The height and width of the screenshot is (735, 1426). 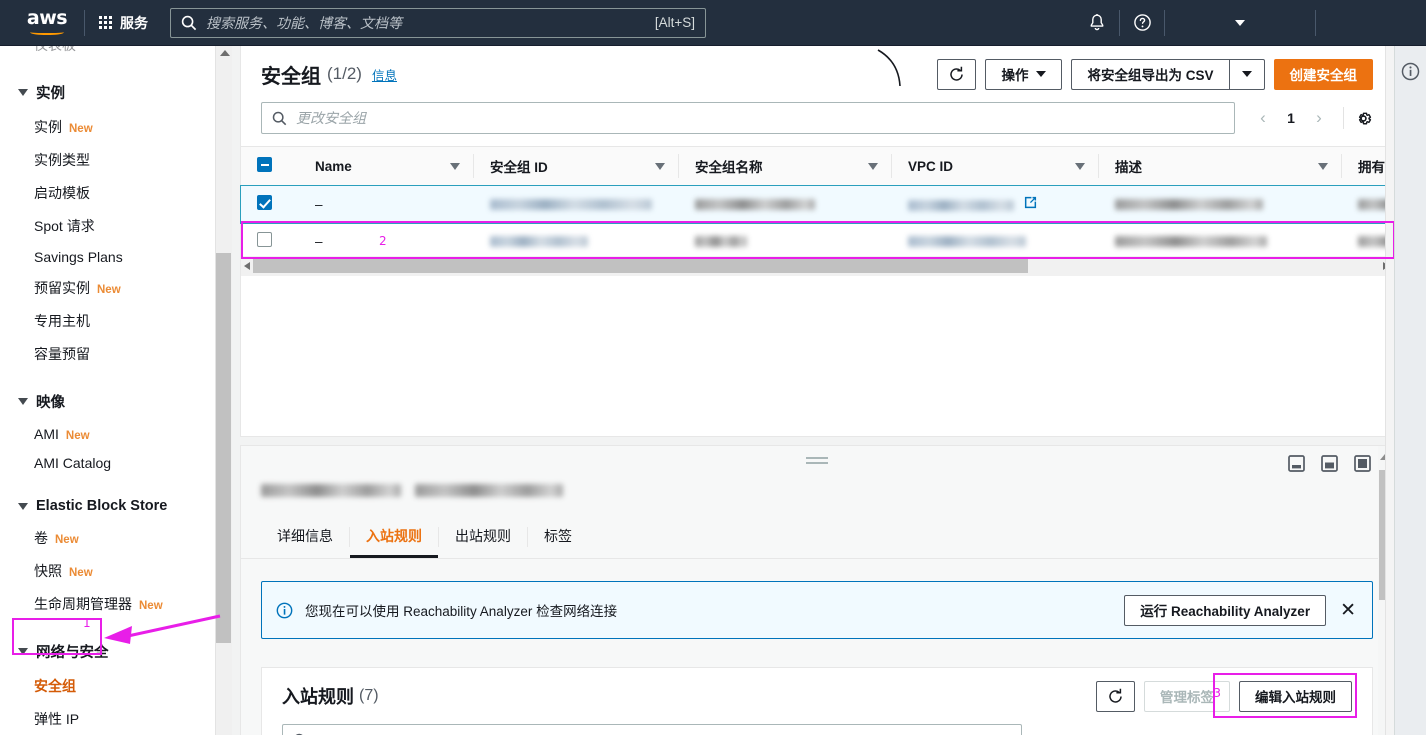 What do you see at coordinates (785, 166) in the screenshot?
I see `column-header-sg-name: 安全组名称` at bounding box center [785, 166].